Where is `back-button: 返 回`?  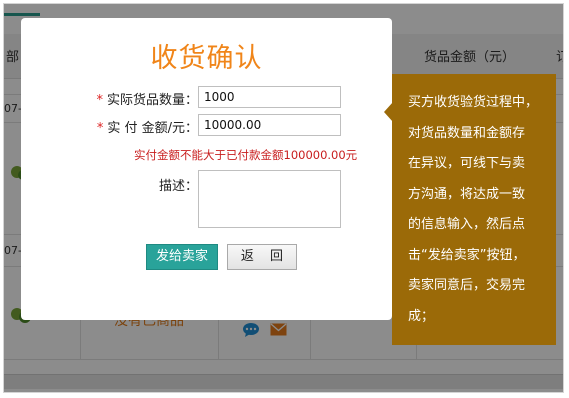 back-button: 返 回 is located at coordinates (262, 257).